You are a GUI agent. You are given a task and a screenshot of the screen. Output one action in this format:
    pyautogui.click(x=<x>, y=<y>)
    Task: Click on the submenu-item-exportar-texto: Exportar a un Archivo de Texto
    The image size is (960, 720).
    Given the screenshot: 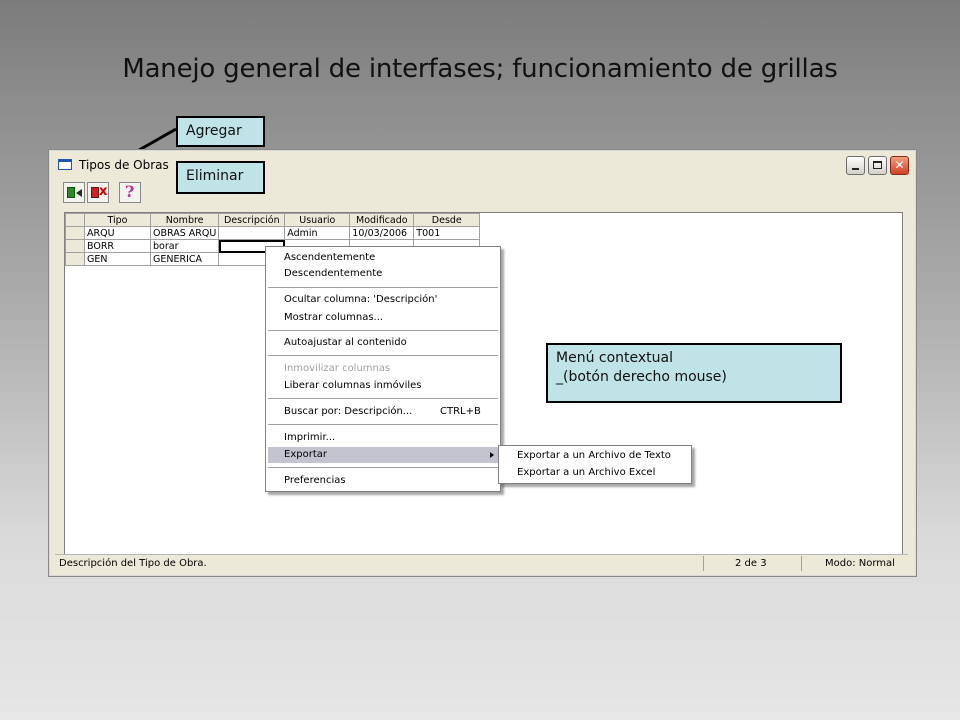 What is the action you would take?
    pyautogui.click(x=595, y=456)
    